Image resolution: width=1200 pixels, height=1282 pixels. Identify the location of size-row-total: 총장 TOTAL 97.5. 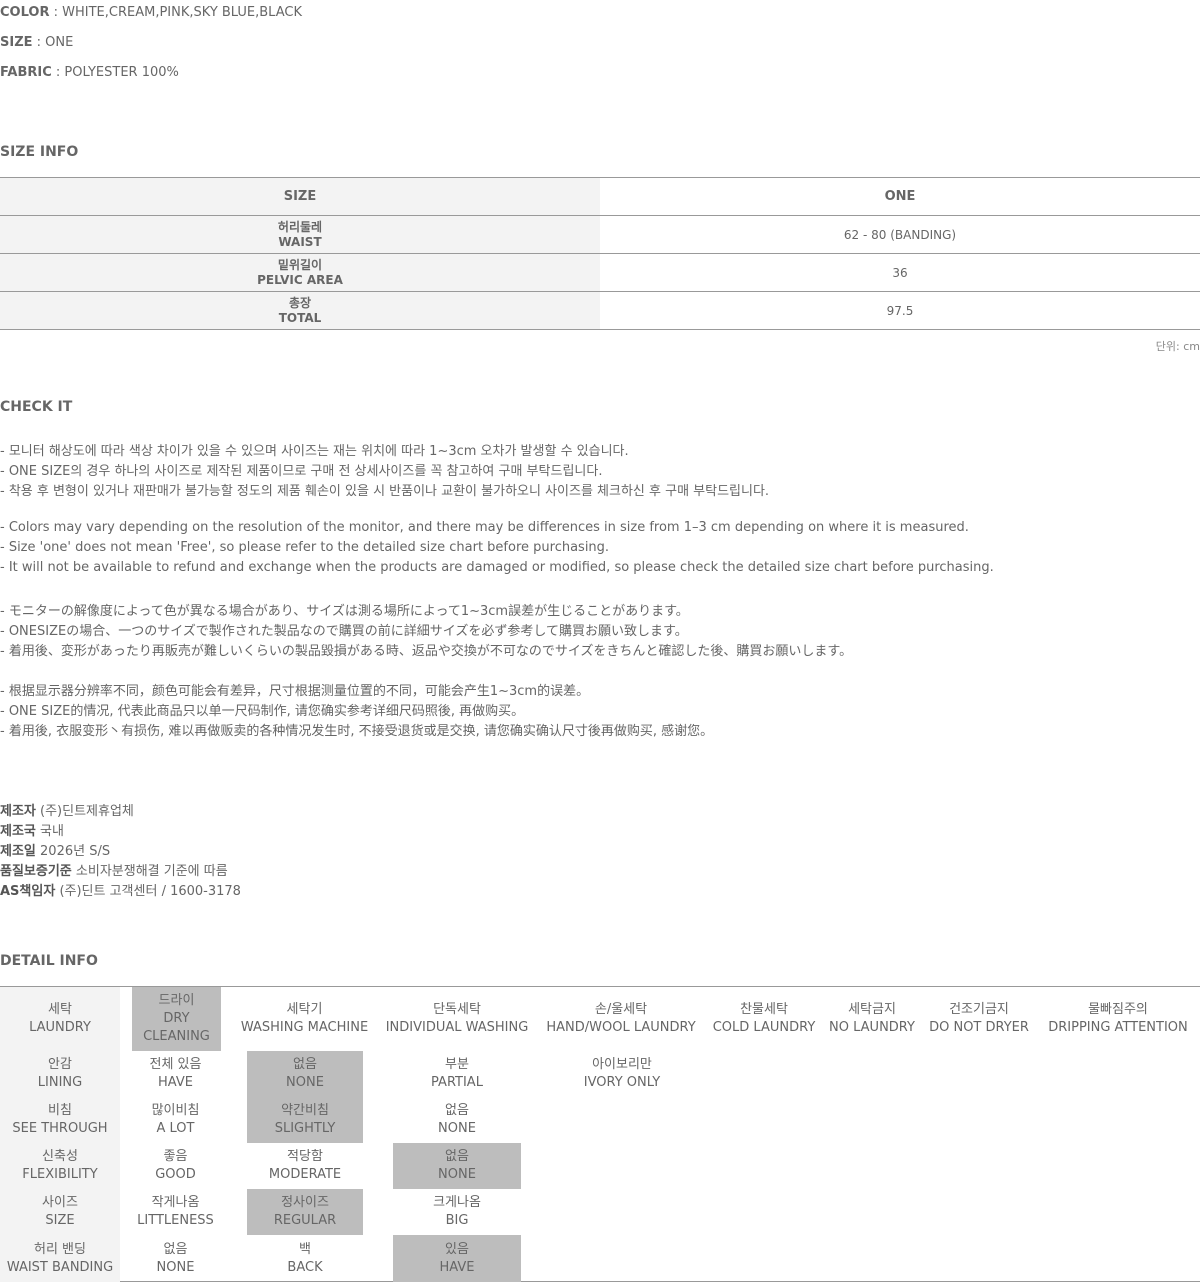
(600, 311).